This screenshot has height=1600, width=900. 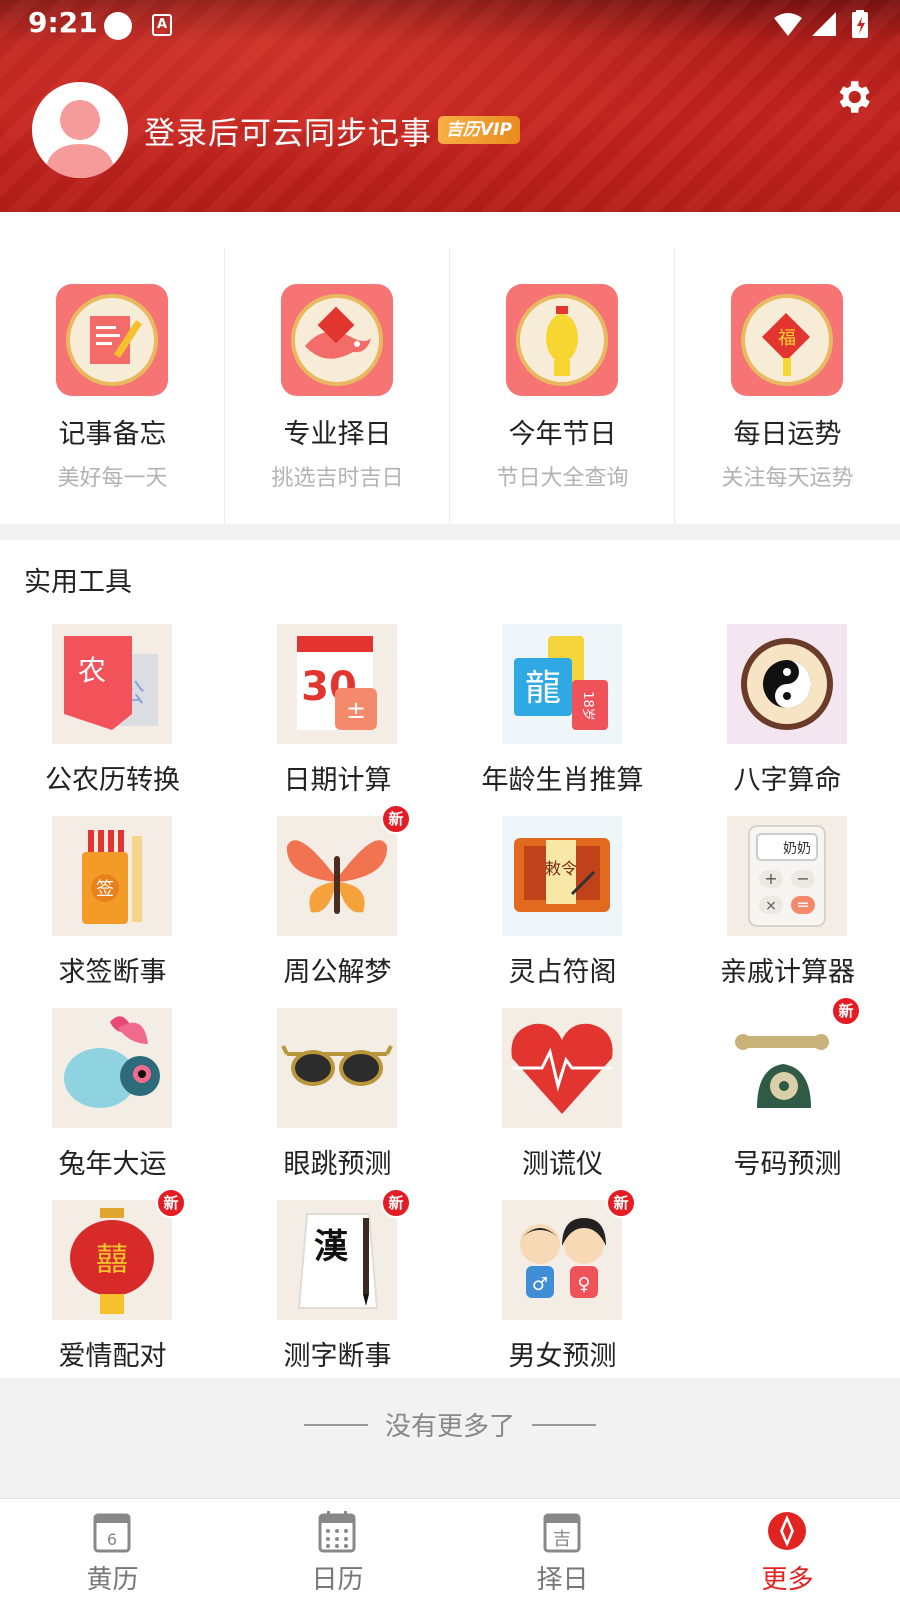 I want to click on nav-label: 黄历, so click(x=112, y=1580).